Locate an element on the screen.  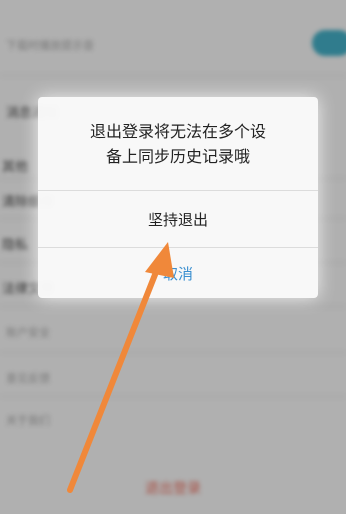
arrow-shaft is located at coordinates (115, 376).